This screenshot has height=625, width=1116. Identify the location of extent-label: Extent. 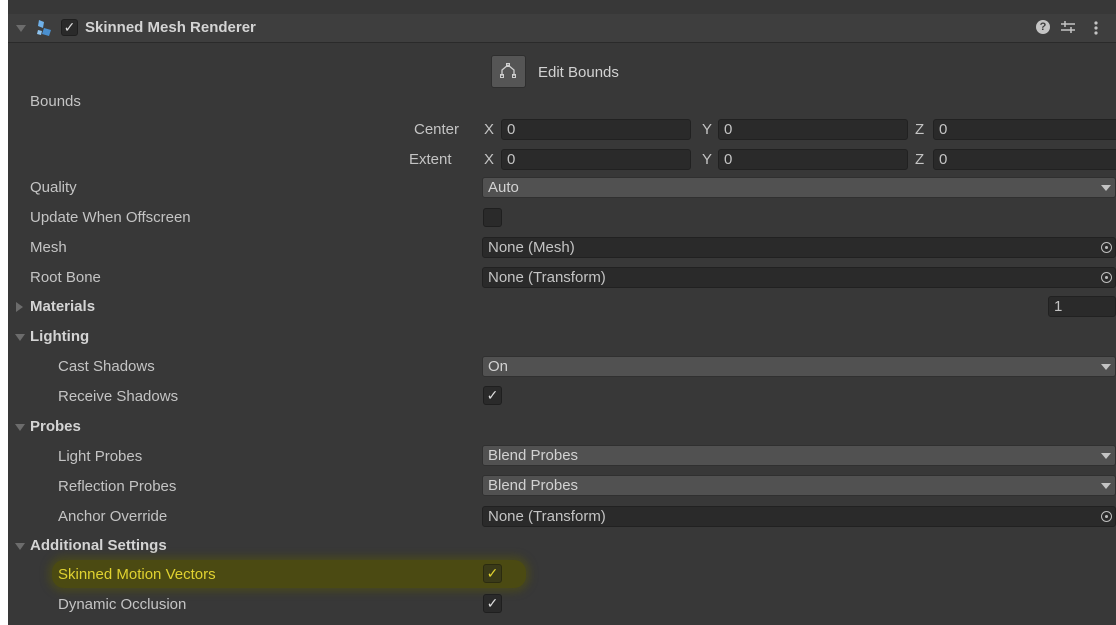
(430, 159).